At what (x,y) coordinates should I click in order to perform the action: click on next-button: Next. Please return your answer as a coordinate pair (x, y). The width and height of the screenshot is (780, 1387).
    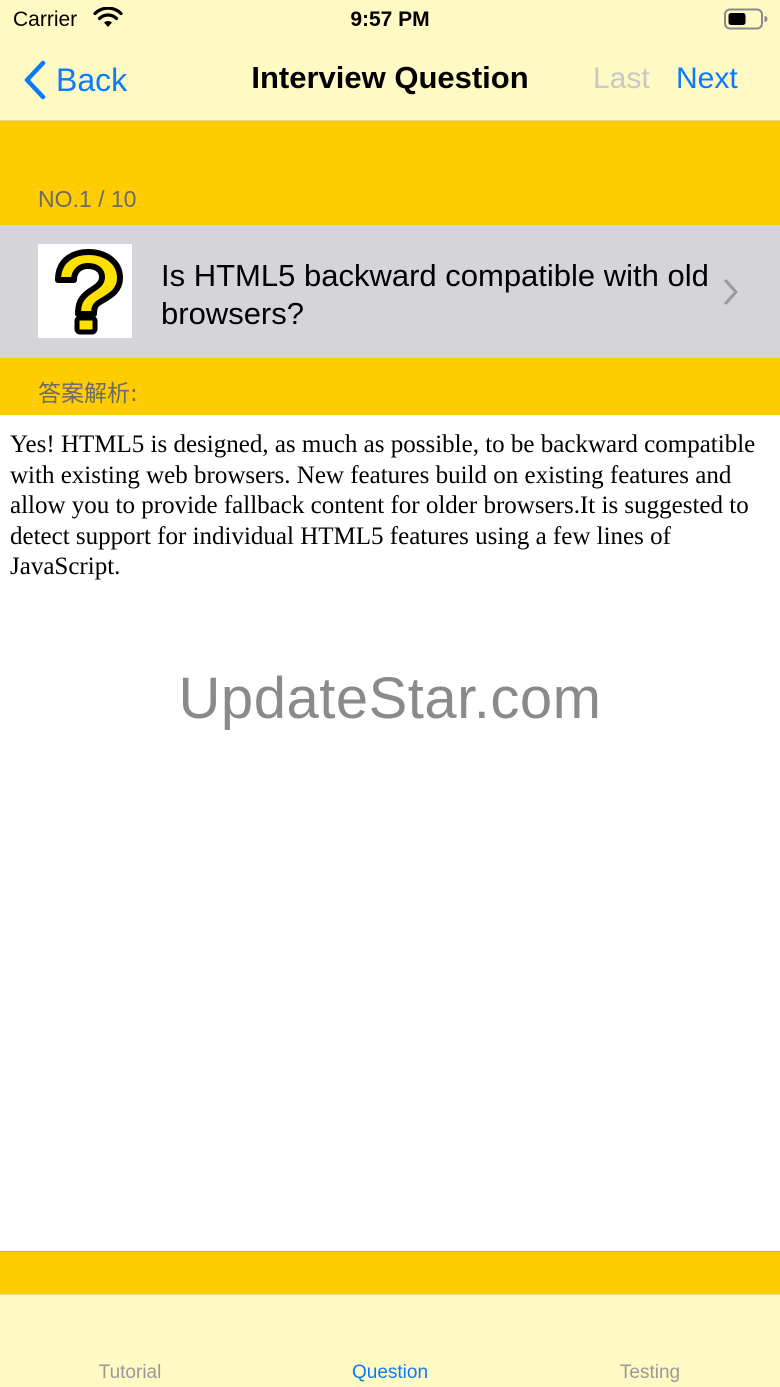
    Looking at the image, I should click on (707, 79).